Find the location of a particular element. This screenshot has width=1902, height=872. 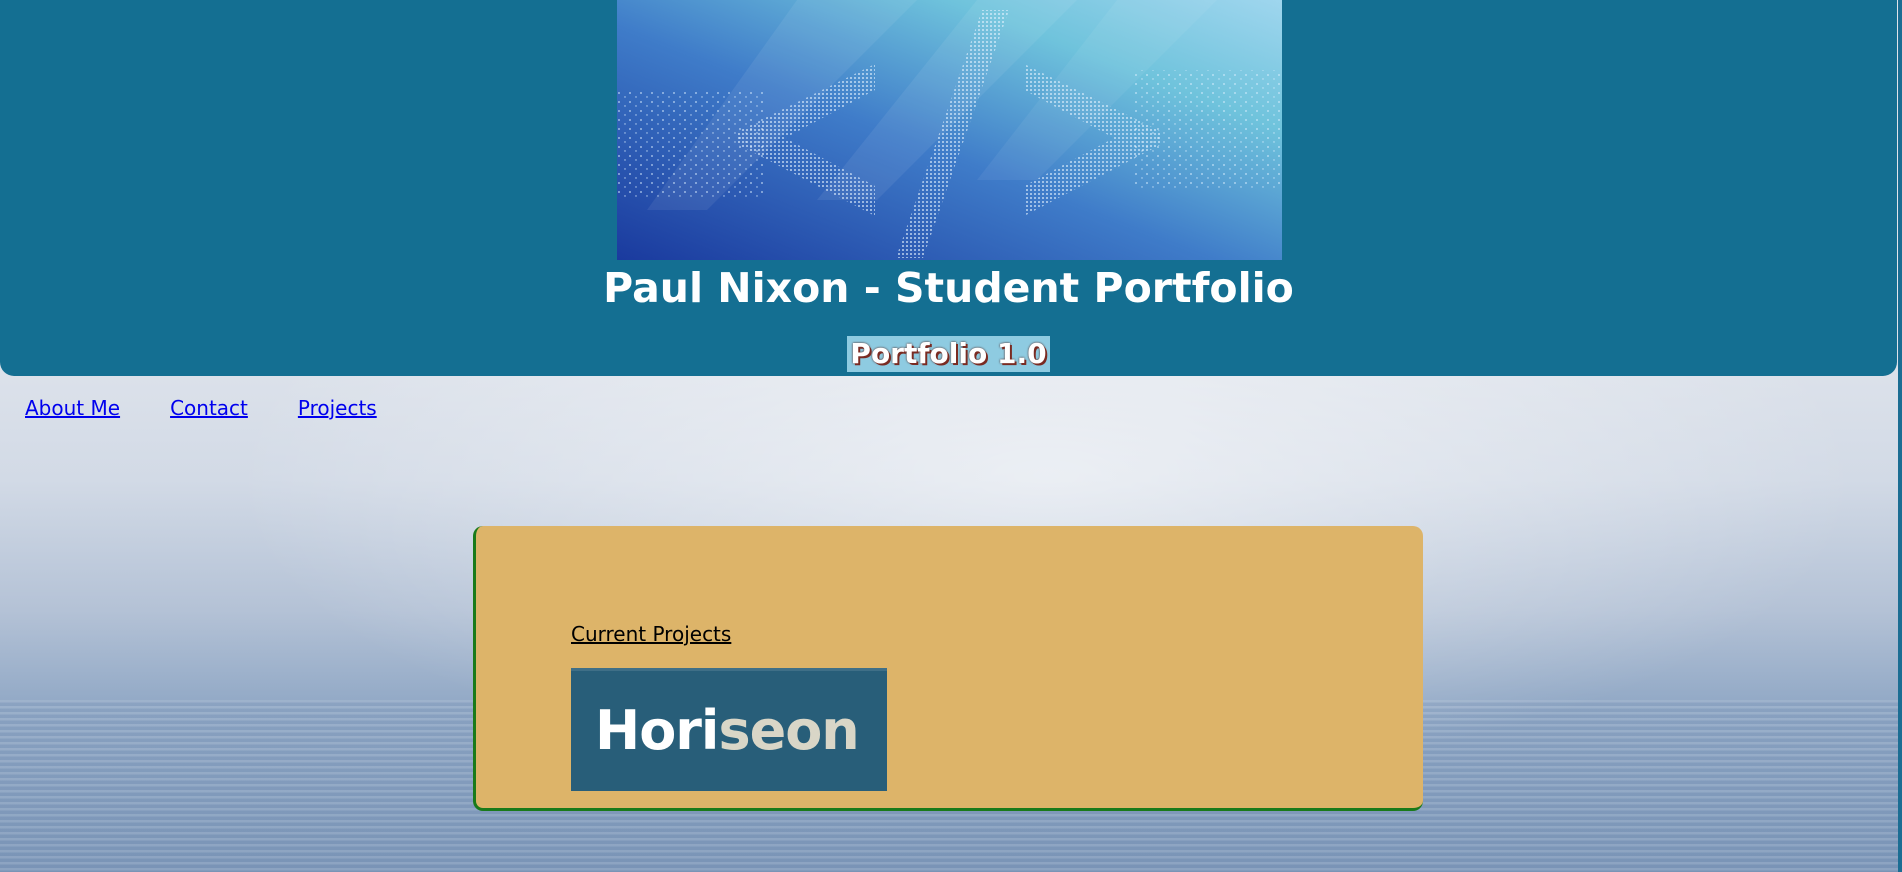

nav-link-about-me: About Me is located at coordinates (72, 408).